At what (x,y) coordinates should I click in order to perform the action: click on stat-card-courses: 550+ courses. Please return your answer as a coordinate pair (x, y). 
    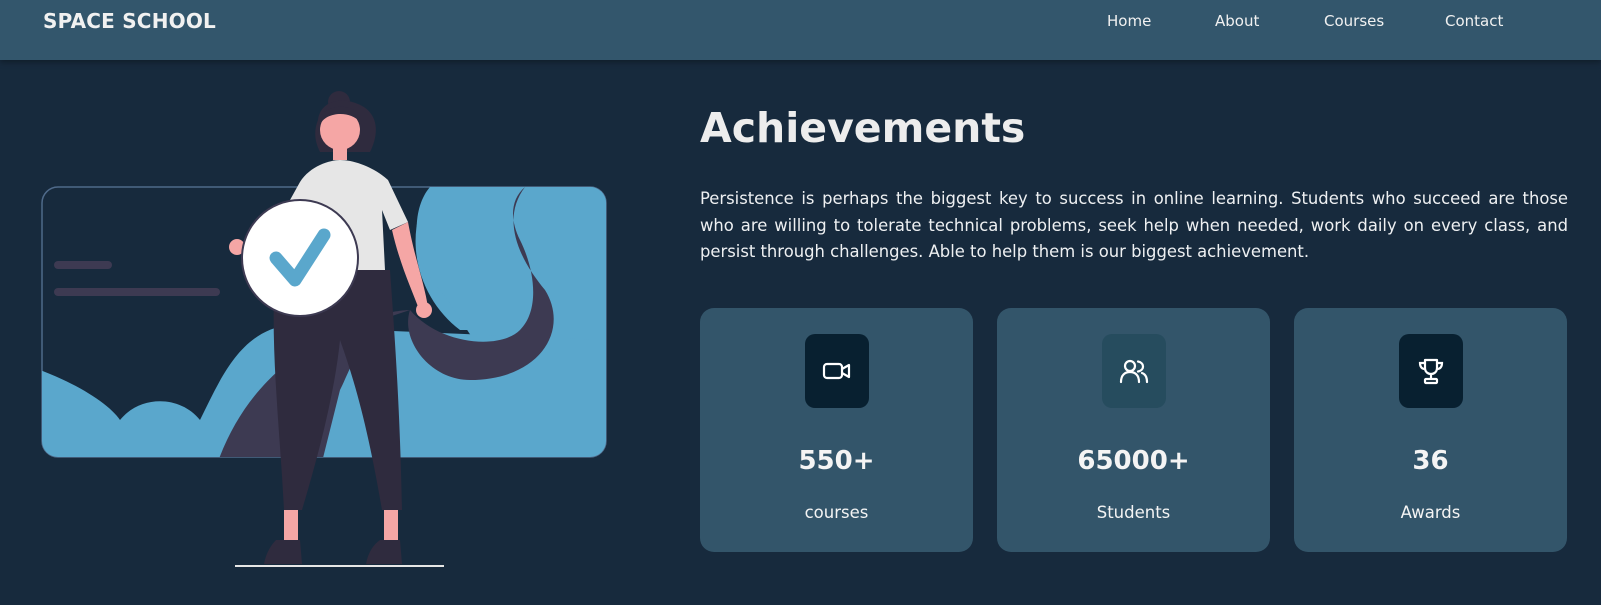
    Looking at the image, I should click on (836, 430).